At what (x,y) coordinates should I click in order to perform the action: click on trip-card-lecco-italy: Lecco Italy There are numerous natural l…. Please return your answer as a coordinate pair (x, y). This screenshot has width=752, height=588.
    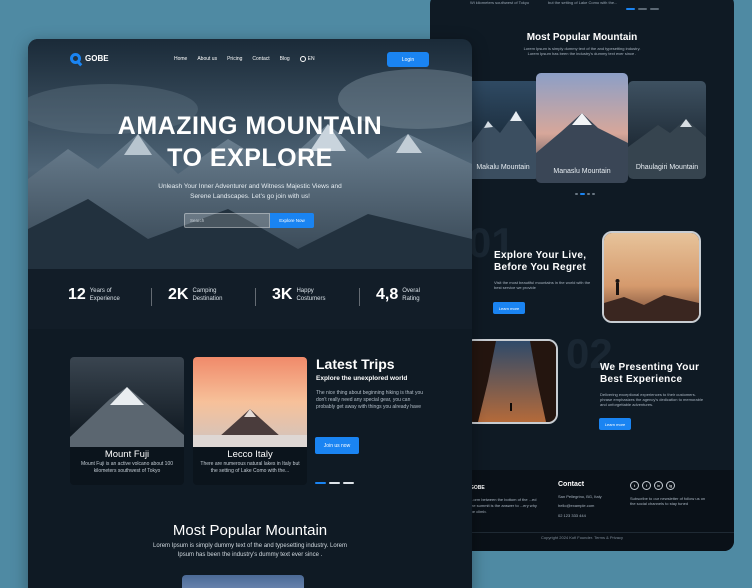
    Looking at the image, I should click on (250, 421).